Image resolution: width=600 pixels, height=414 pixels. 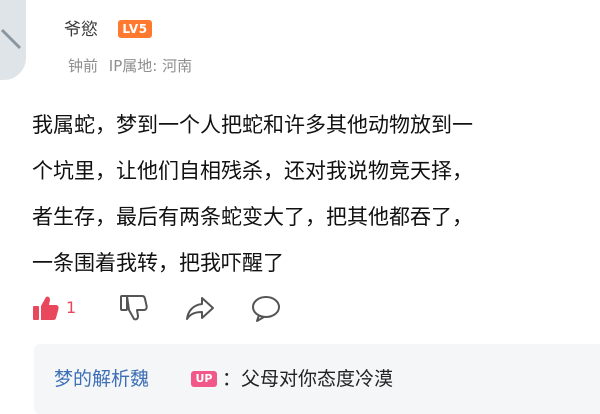 What do you see at coordinates (158, 263) in the screenshot?
I see `comment-line: 一条围着我转，把我吓醒了` at bounding box center [158, 263].